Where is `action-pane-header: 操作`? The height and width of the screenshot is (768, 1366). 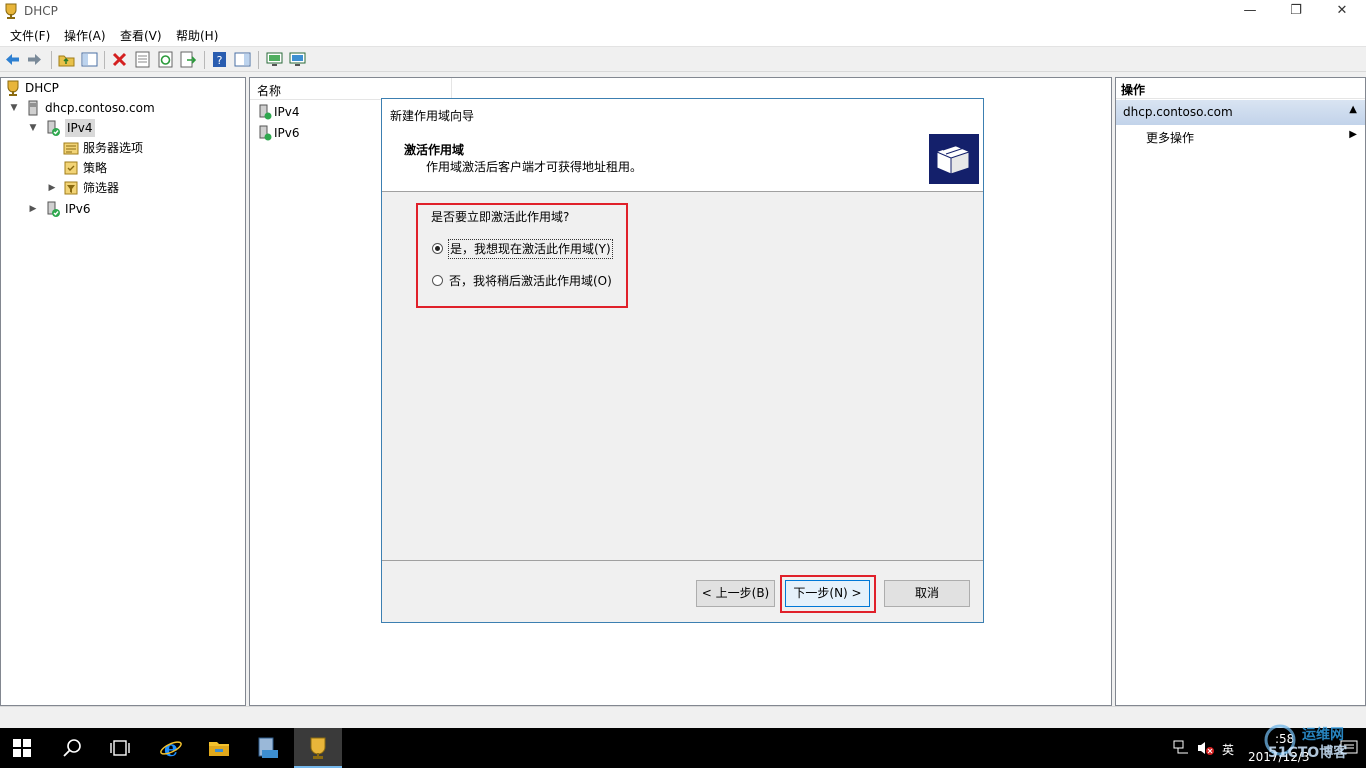
action-pane-header: 操作 is located at coordinates (1240, 88).